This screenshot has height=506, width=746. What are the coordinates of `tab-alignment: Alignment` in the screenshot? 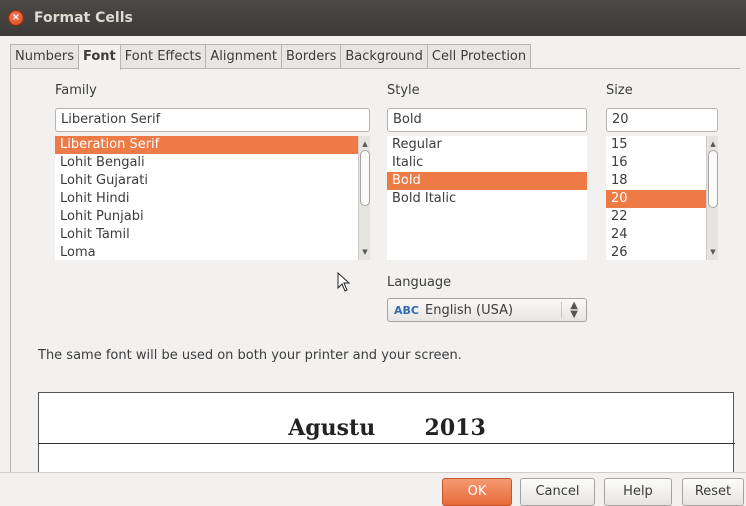 It's located at (243, 56).